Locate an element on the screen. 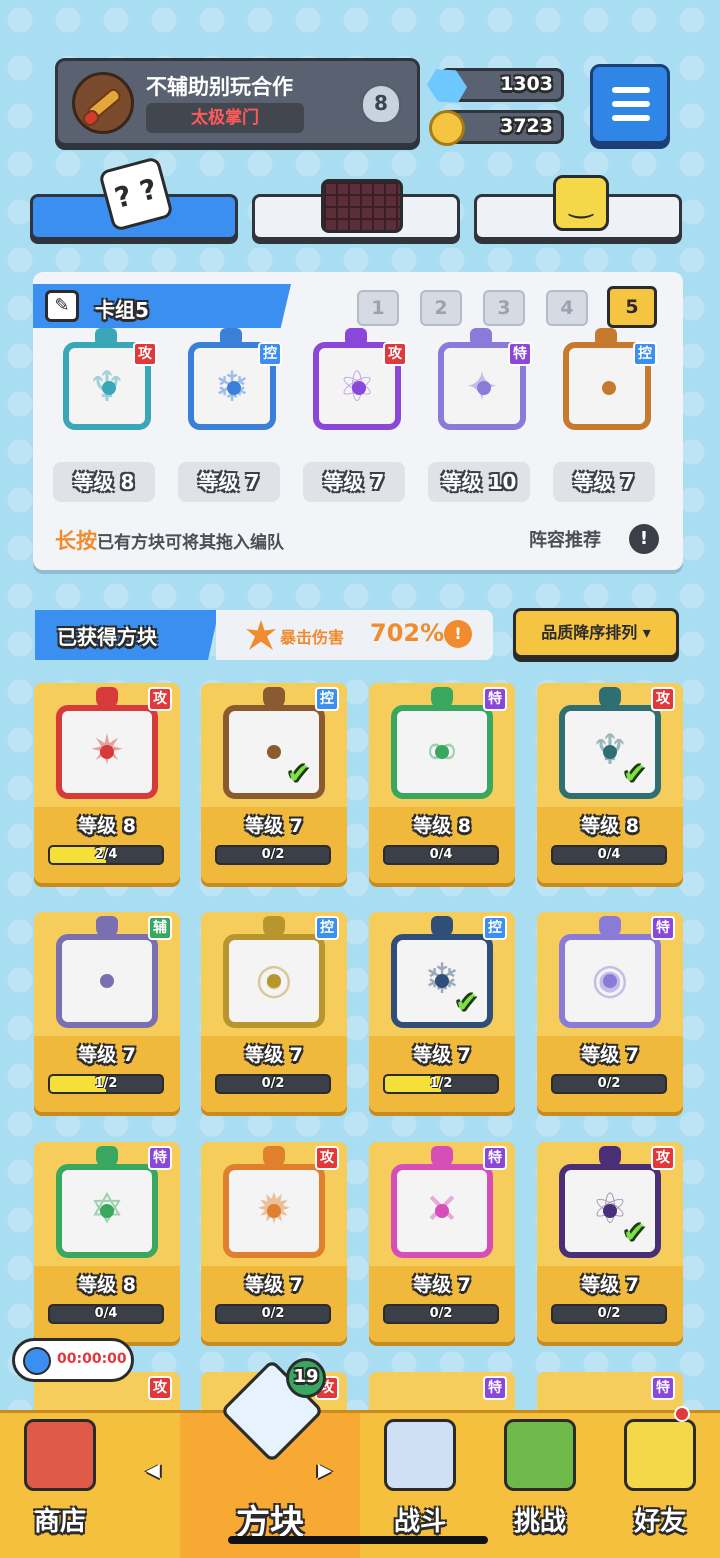  gem-counter: 1303 is located at coordinates (502, 85).